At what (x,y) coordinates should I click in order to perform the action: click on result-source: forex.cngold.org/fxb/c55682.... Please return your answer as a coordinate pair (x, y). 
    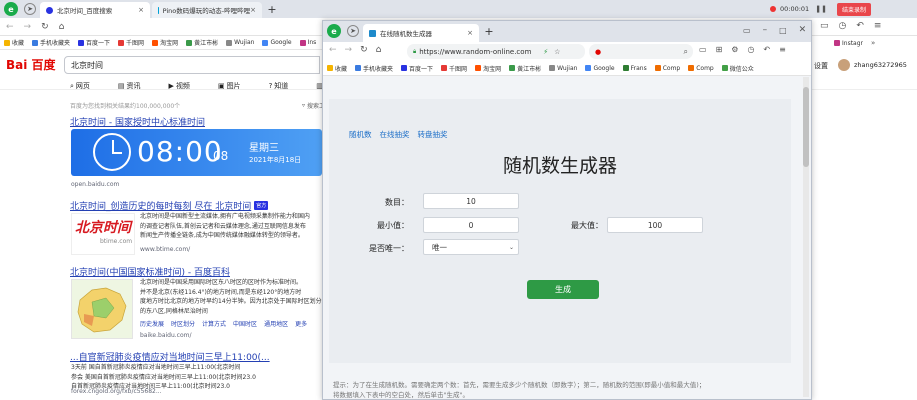
    Looking at the image, I should click on (116, 391).